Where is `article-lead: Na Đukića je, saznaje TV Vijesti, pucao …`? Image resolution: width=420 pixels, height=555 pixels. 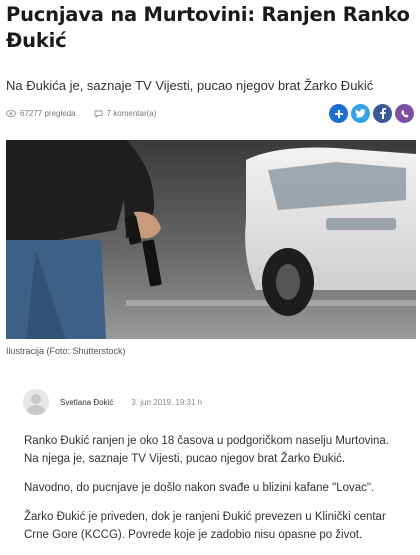
article-lead: Na Đukića je, saznaje TV Vijesti, pucao … is located at coordinates (190, 85).